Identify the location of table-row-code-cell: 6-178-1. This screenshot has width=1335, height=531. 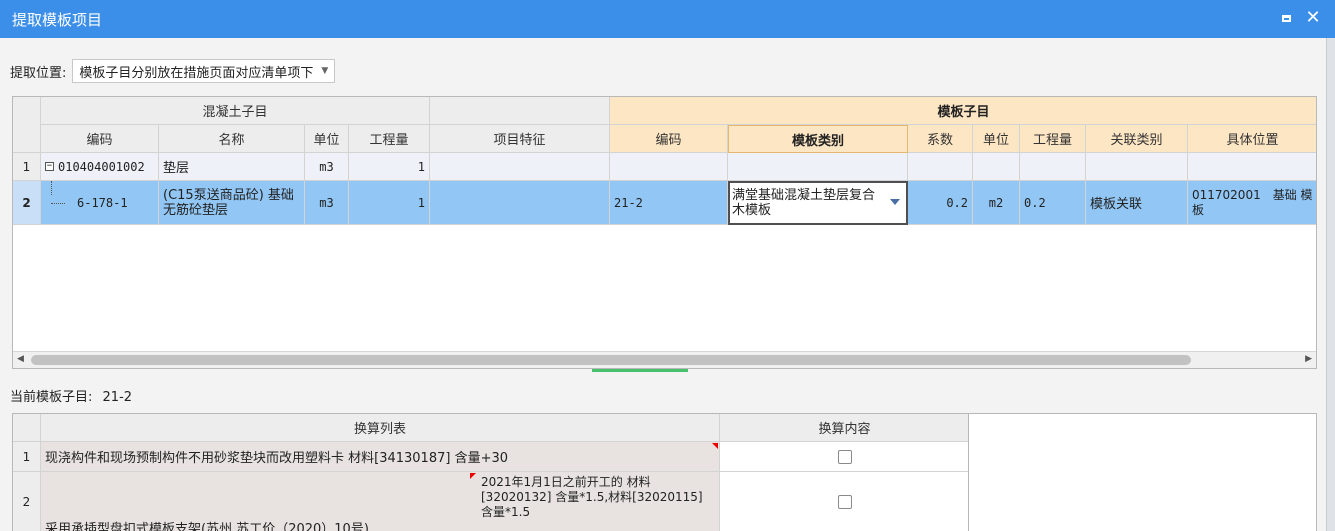
(100, 203).